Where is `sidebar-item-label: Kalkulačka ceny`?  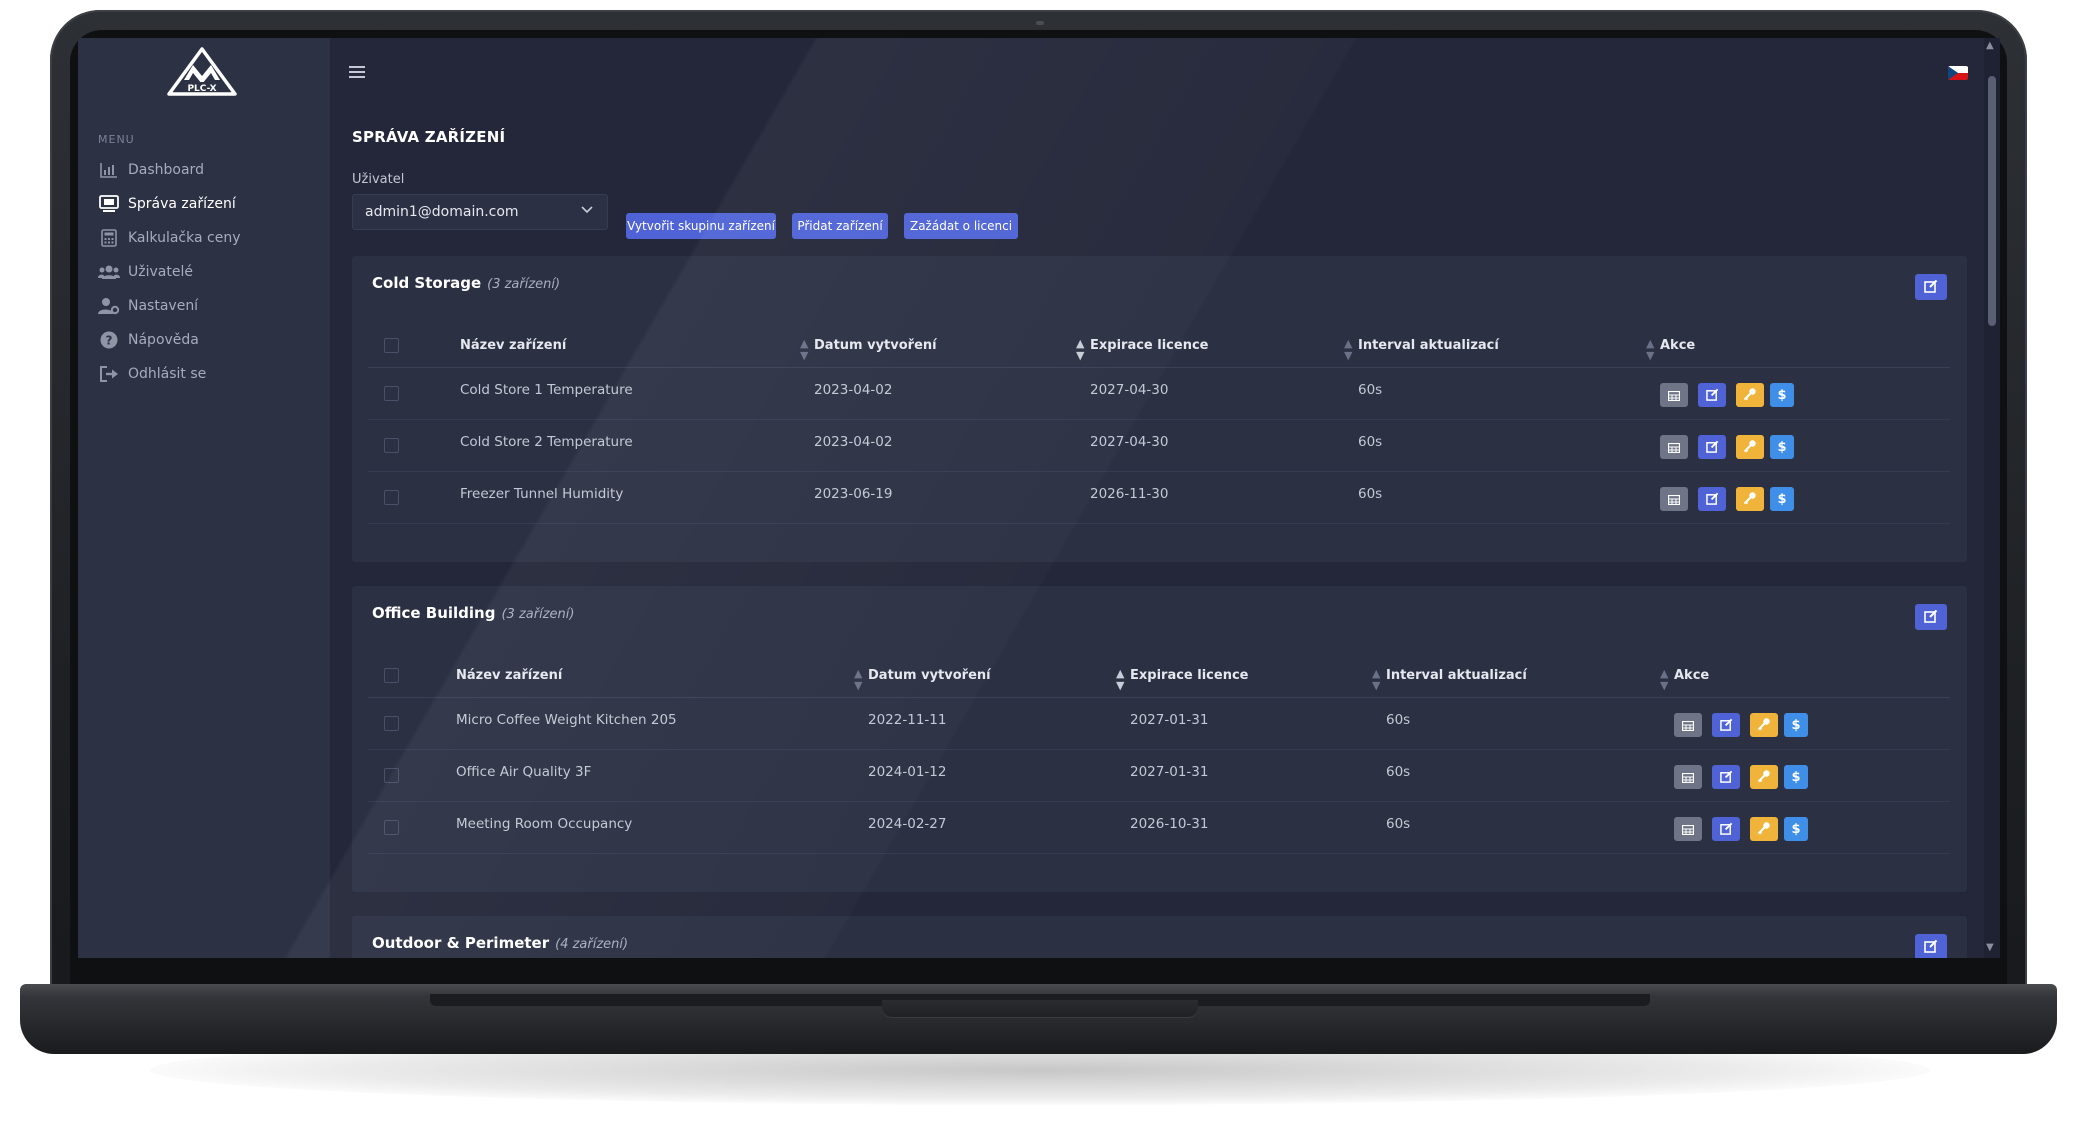 sidebar-item-label: Kalkulačka ceny is located at coordinates (184, 238).